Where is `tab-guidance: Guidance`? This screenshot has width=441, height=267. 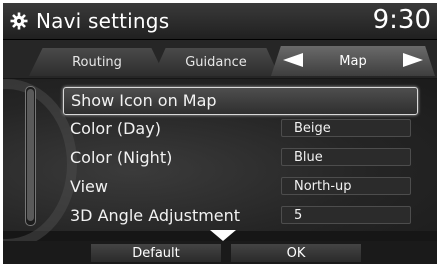
tab-guidance: Guidance is located at coordinates (216, 62).